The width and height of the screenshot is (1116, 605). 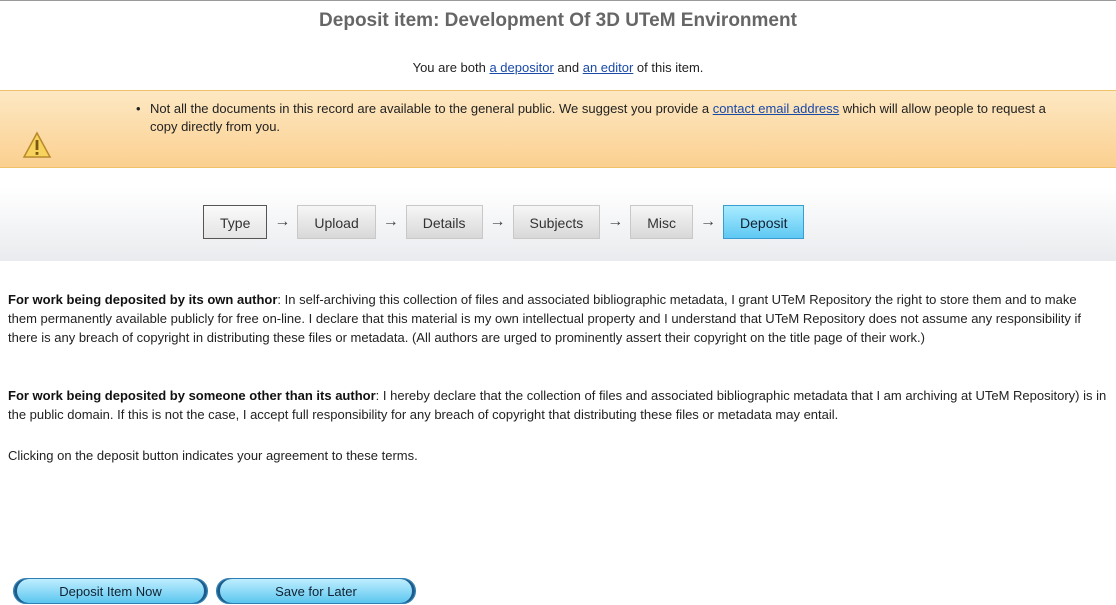 I want to click on action-buttons: Deposit Item Now Save for Later, so click(x=214, y=591).